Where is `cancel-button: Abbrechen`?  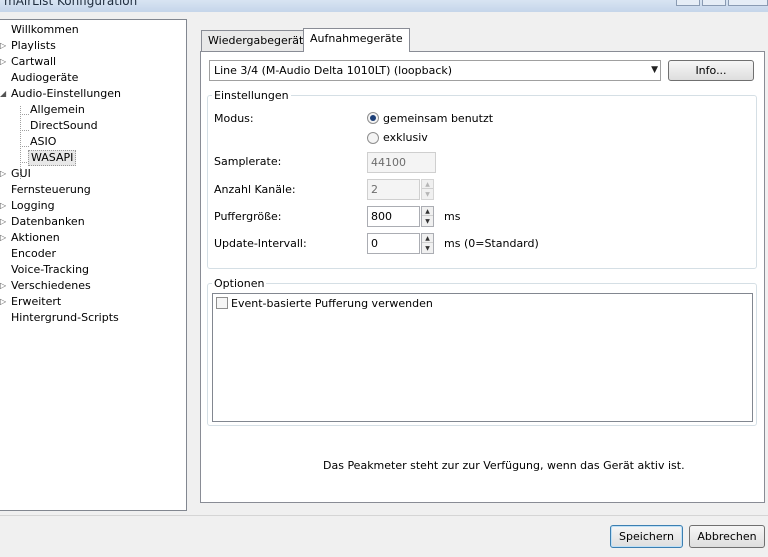
cancel-button: Abbrechen is located at coordinates (727, 536).